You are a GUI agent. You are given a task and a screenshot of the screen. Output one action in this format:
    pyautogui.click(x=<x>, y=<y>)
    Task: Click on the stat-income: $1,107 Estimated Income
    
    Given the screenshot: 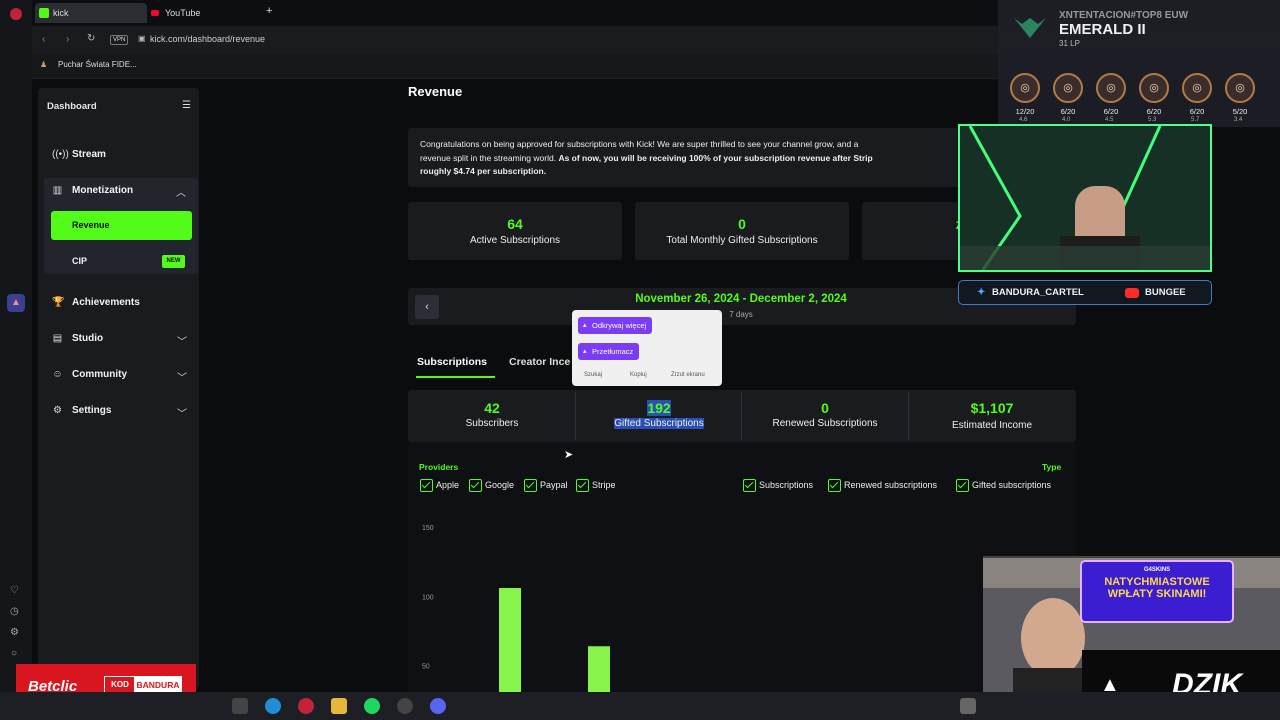 What is the action you would take?
    pyautogui.click(x=992, y=416)
    